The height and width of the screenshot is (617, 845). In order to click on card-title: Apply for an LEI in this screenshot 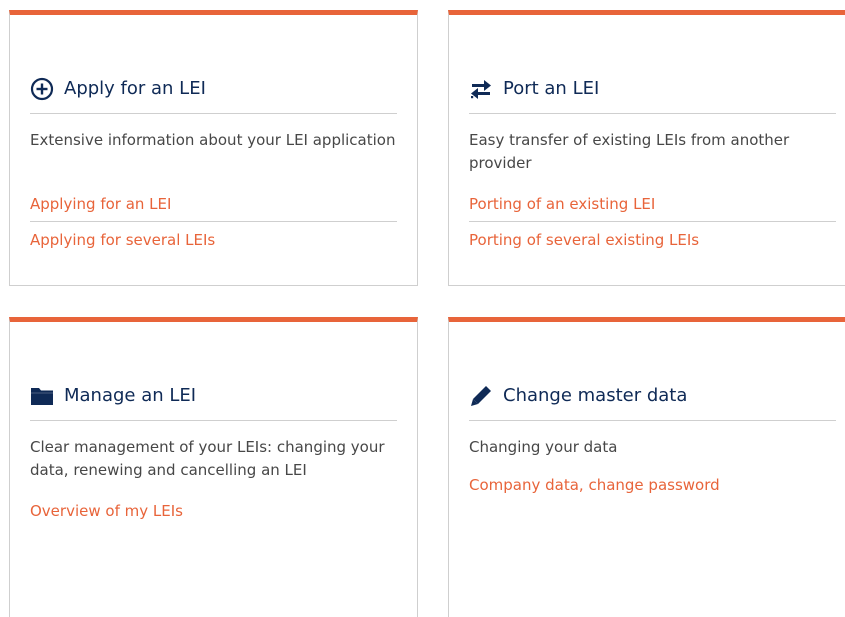, I will do `click(135, 88)`.